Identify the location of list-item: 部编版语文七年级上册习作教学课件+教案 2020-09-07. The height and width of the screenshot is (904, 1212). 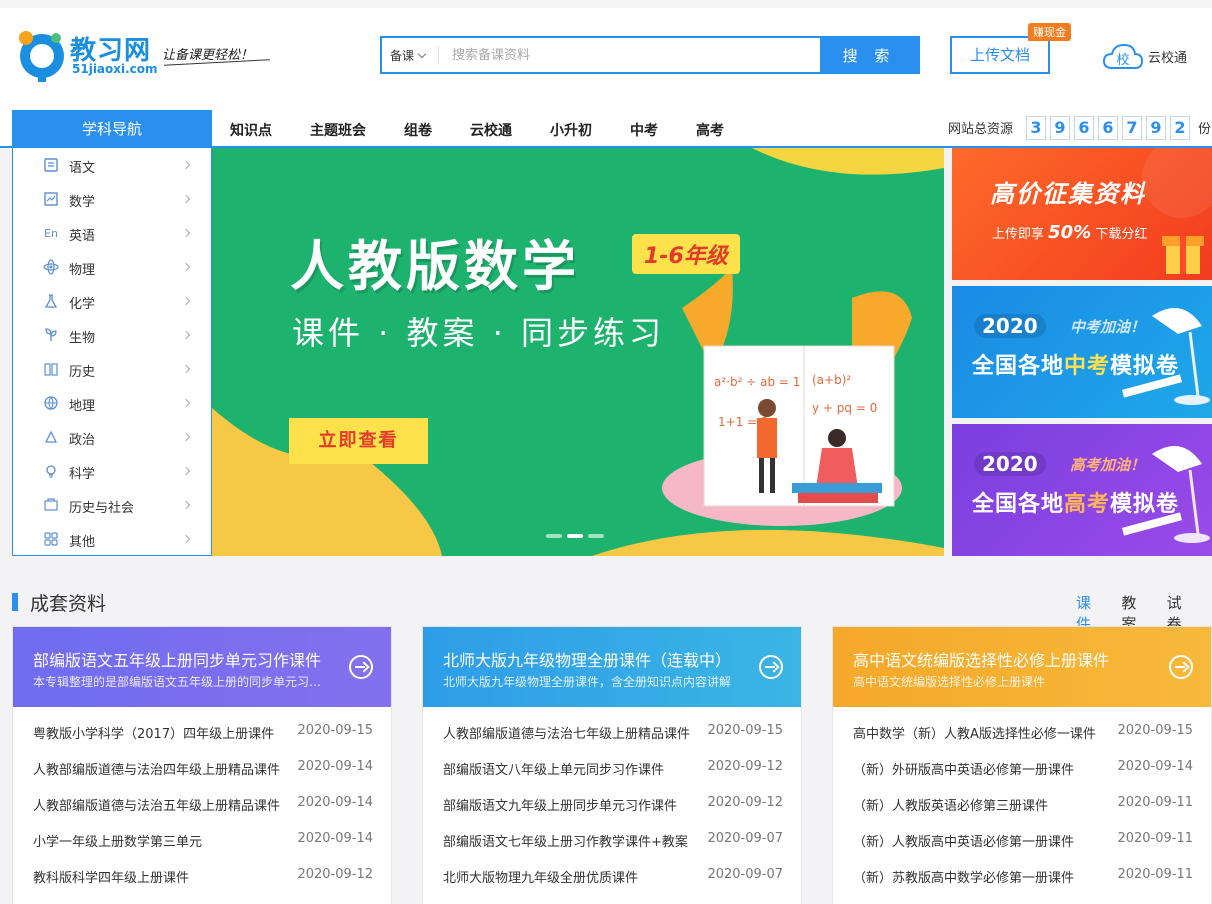
(613, 841).